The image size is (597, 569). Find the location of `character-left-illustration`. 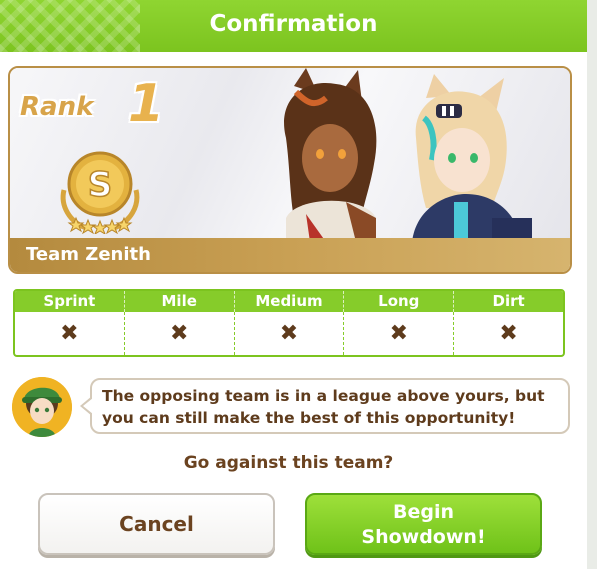

character-left-illustration is located at coordinates (330, 155).